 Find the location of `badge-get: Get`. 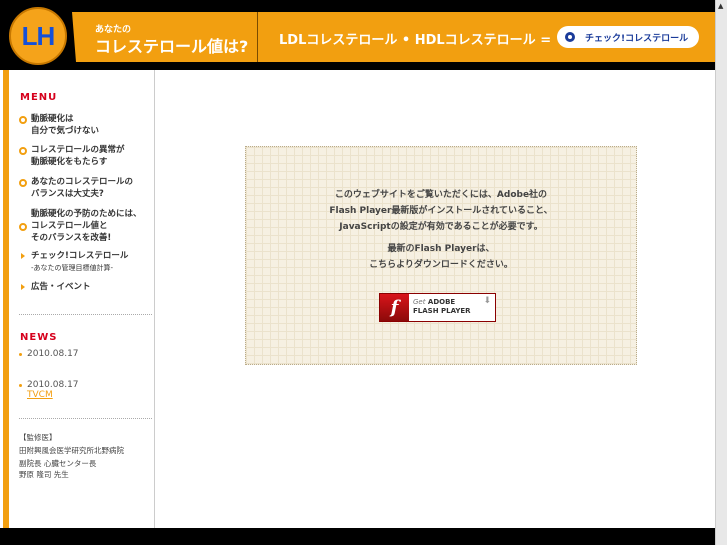

badge-get: Get is located at coordinates (419, 302).